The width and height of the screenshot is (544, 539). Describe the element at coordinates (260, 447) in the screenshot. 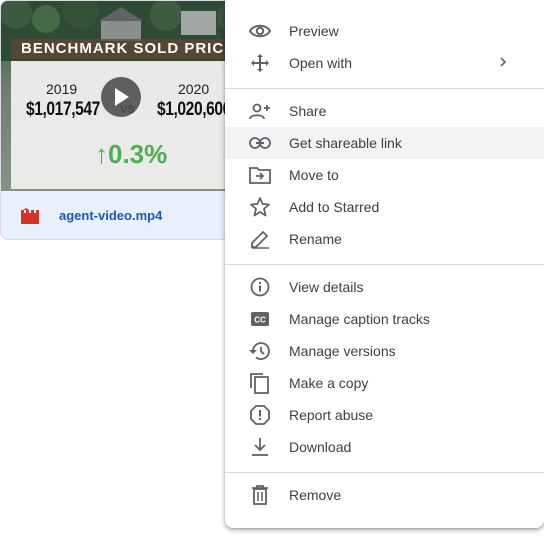

I see `download-icon` at that location.